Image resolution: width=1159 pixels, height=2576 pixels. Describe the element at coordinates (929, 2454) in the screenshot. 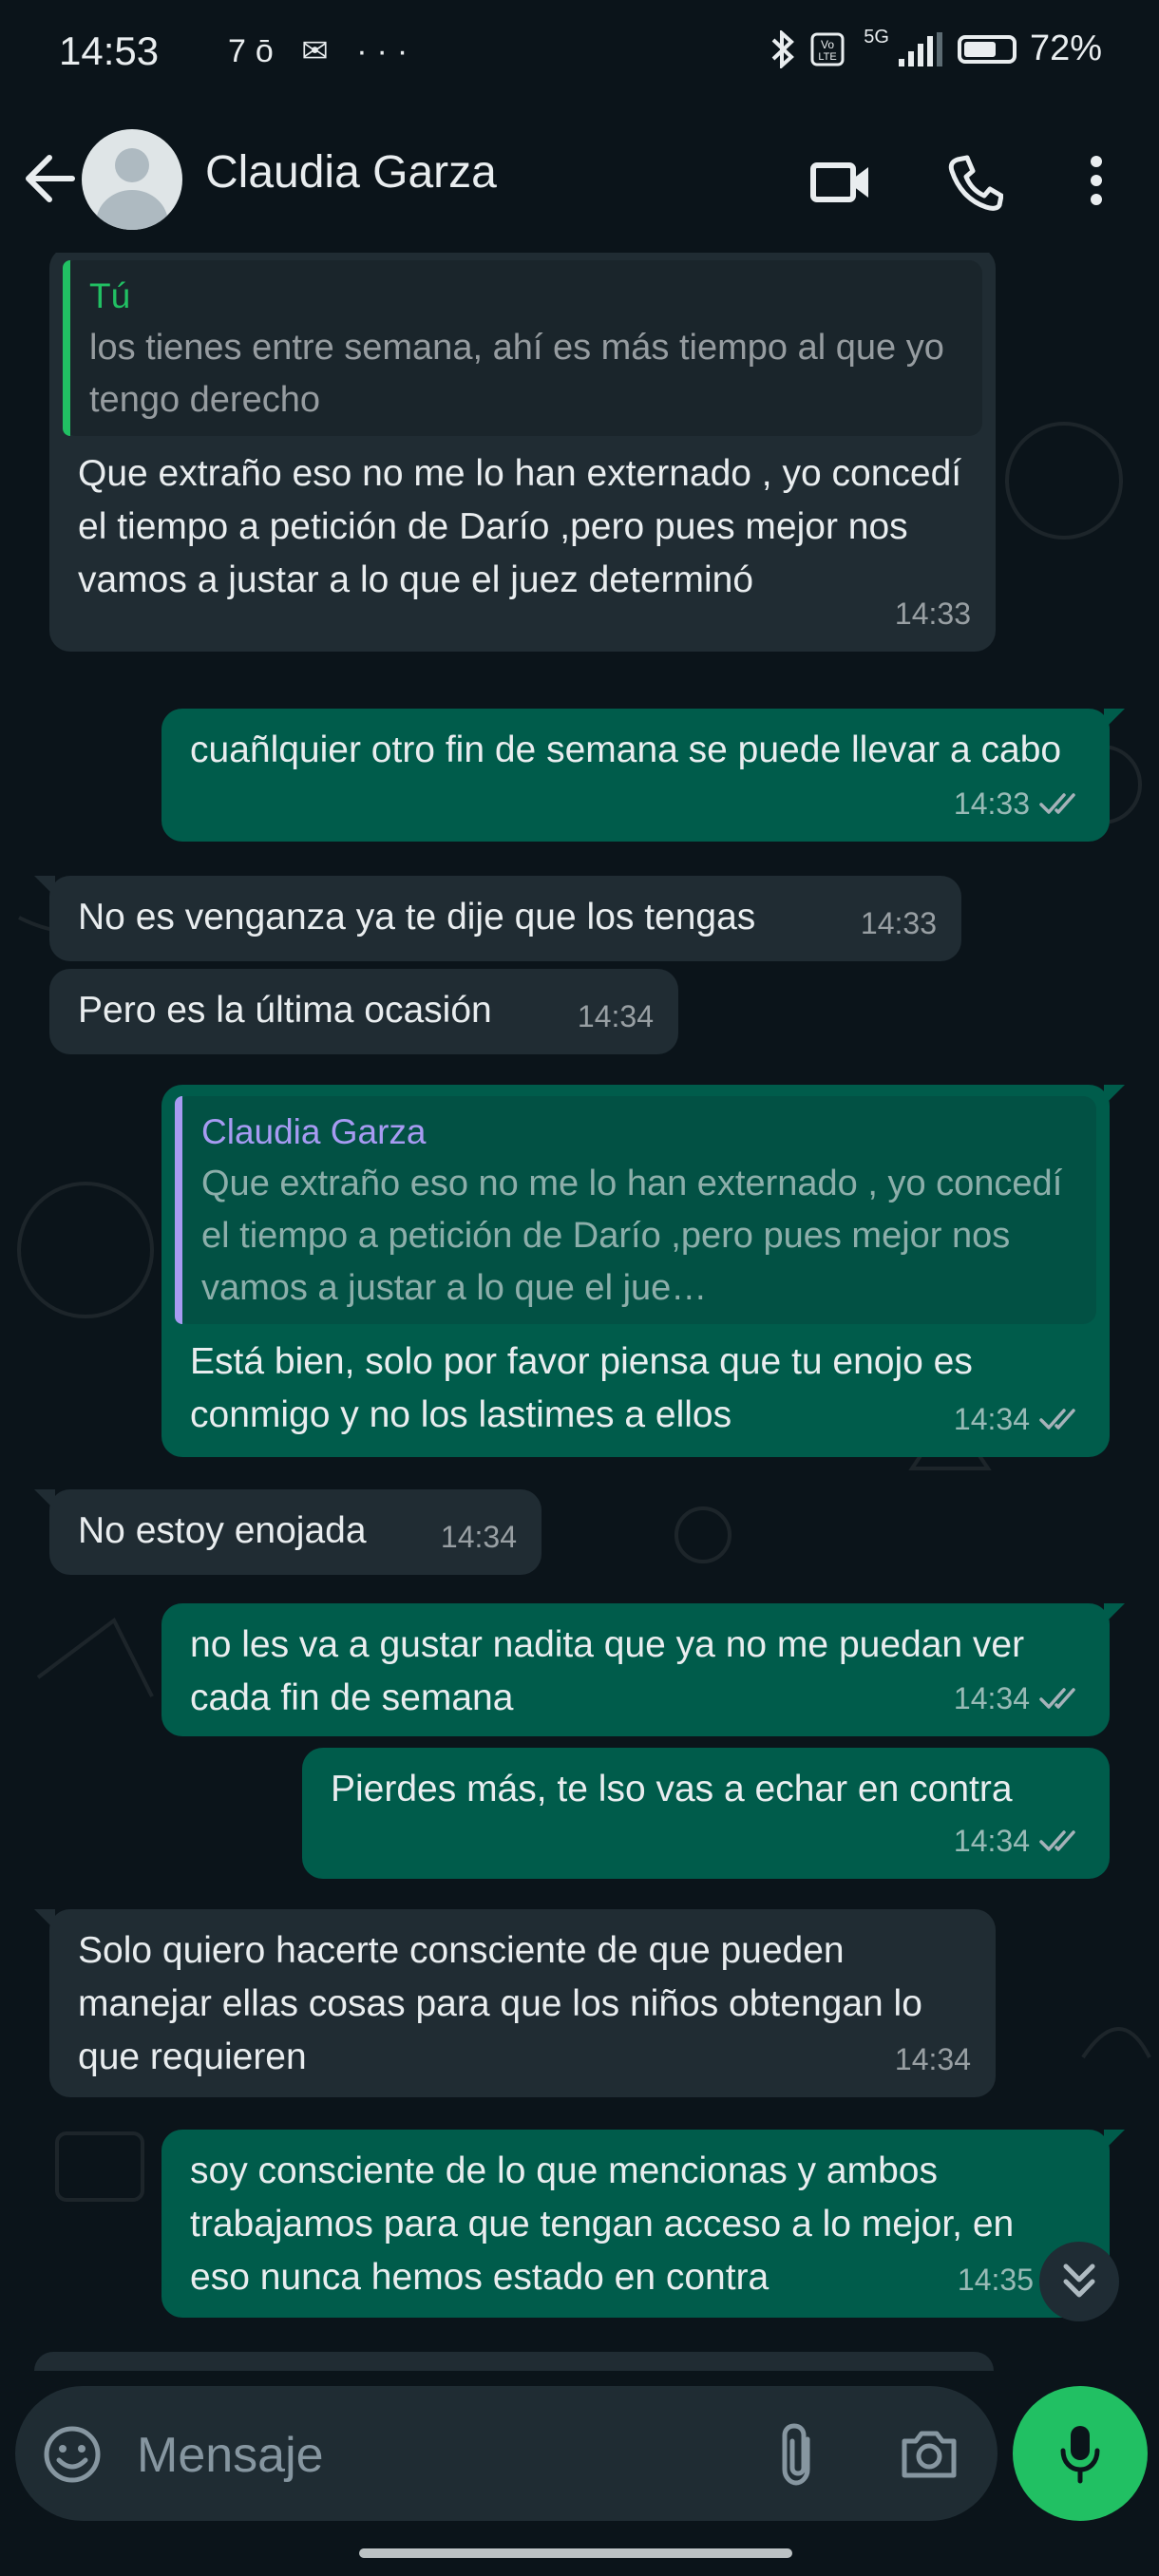

I see `camera-icon` at that location.